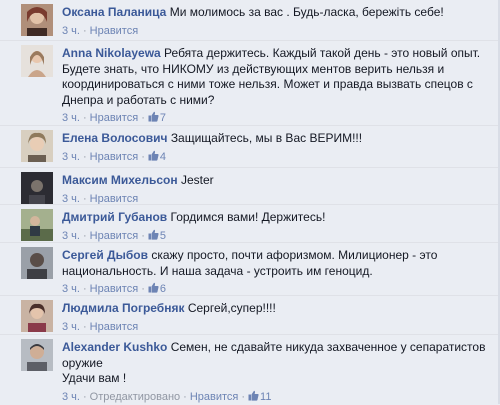  What do you see at coordinates (114, 138) in the screenshot?
I see `comment-author: Елена Волосович` at bounding box center [114, 138].